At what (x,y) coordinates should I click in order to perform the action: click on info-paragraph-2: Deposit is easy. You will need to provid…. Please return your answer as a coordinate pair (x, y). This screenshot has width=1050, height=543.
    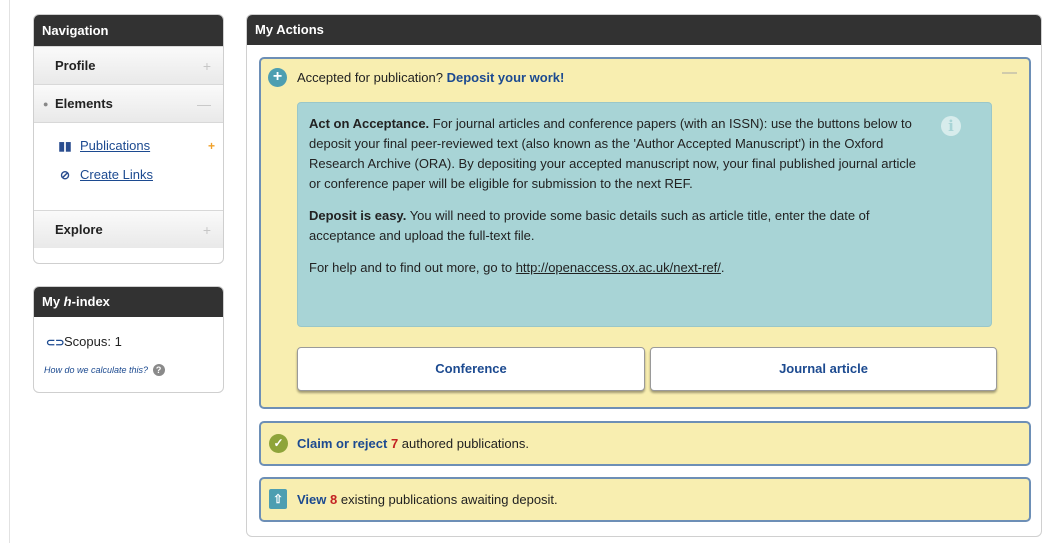
    Looking at the image, I should click on (620, 226).